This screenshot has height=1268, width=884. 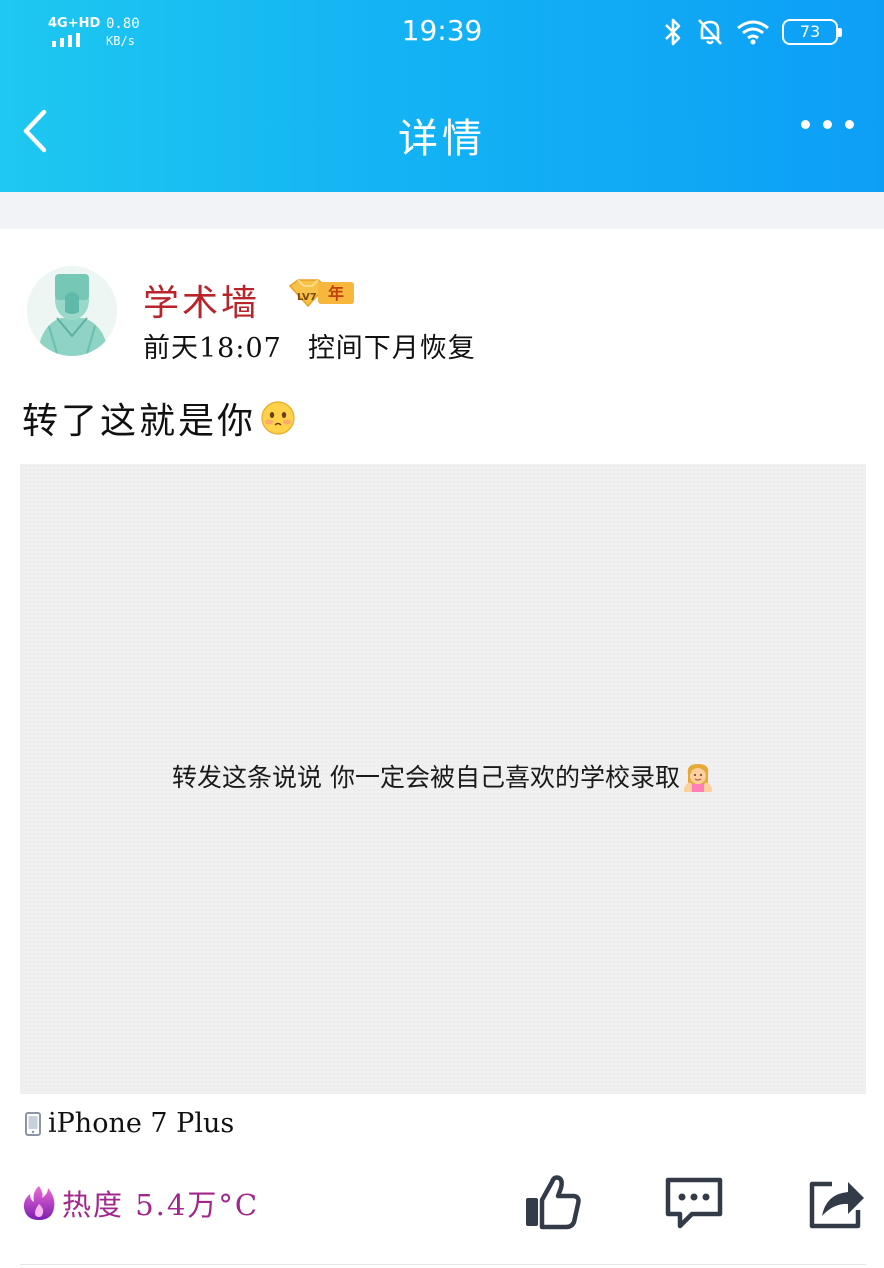 I want to click on post-author: 学术墙, so click(x=201, y=300).